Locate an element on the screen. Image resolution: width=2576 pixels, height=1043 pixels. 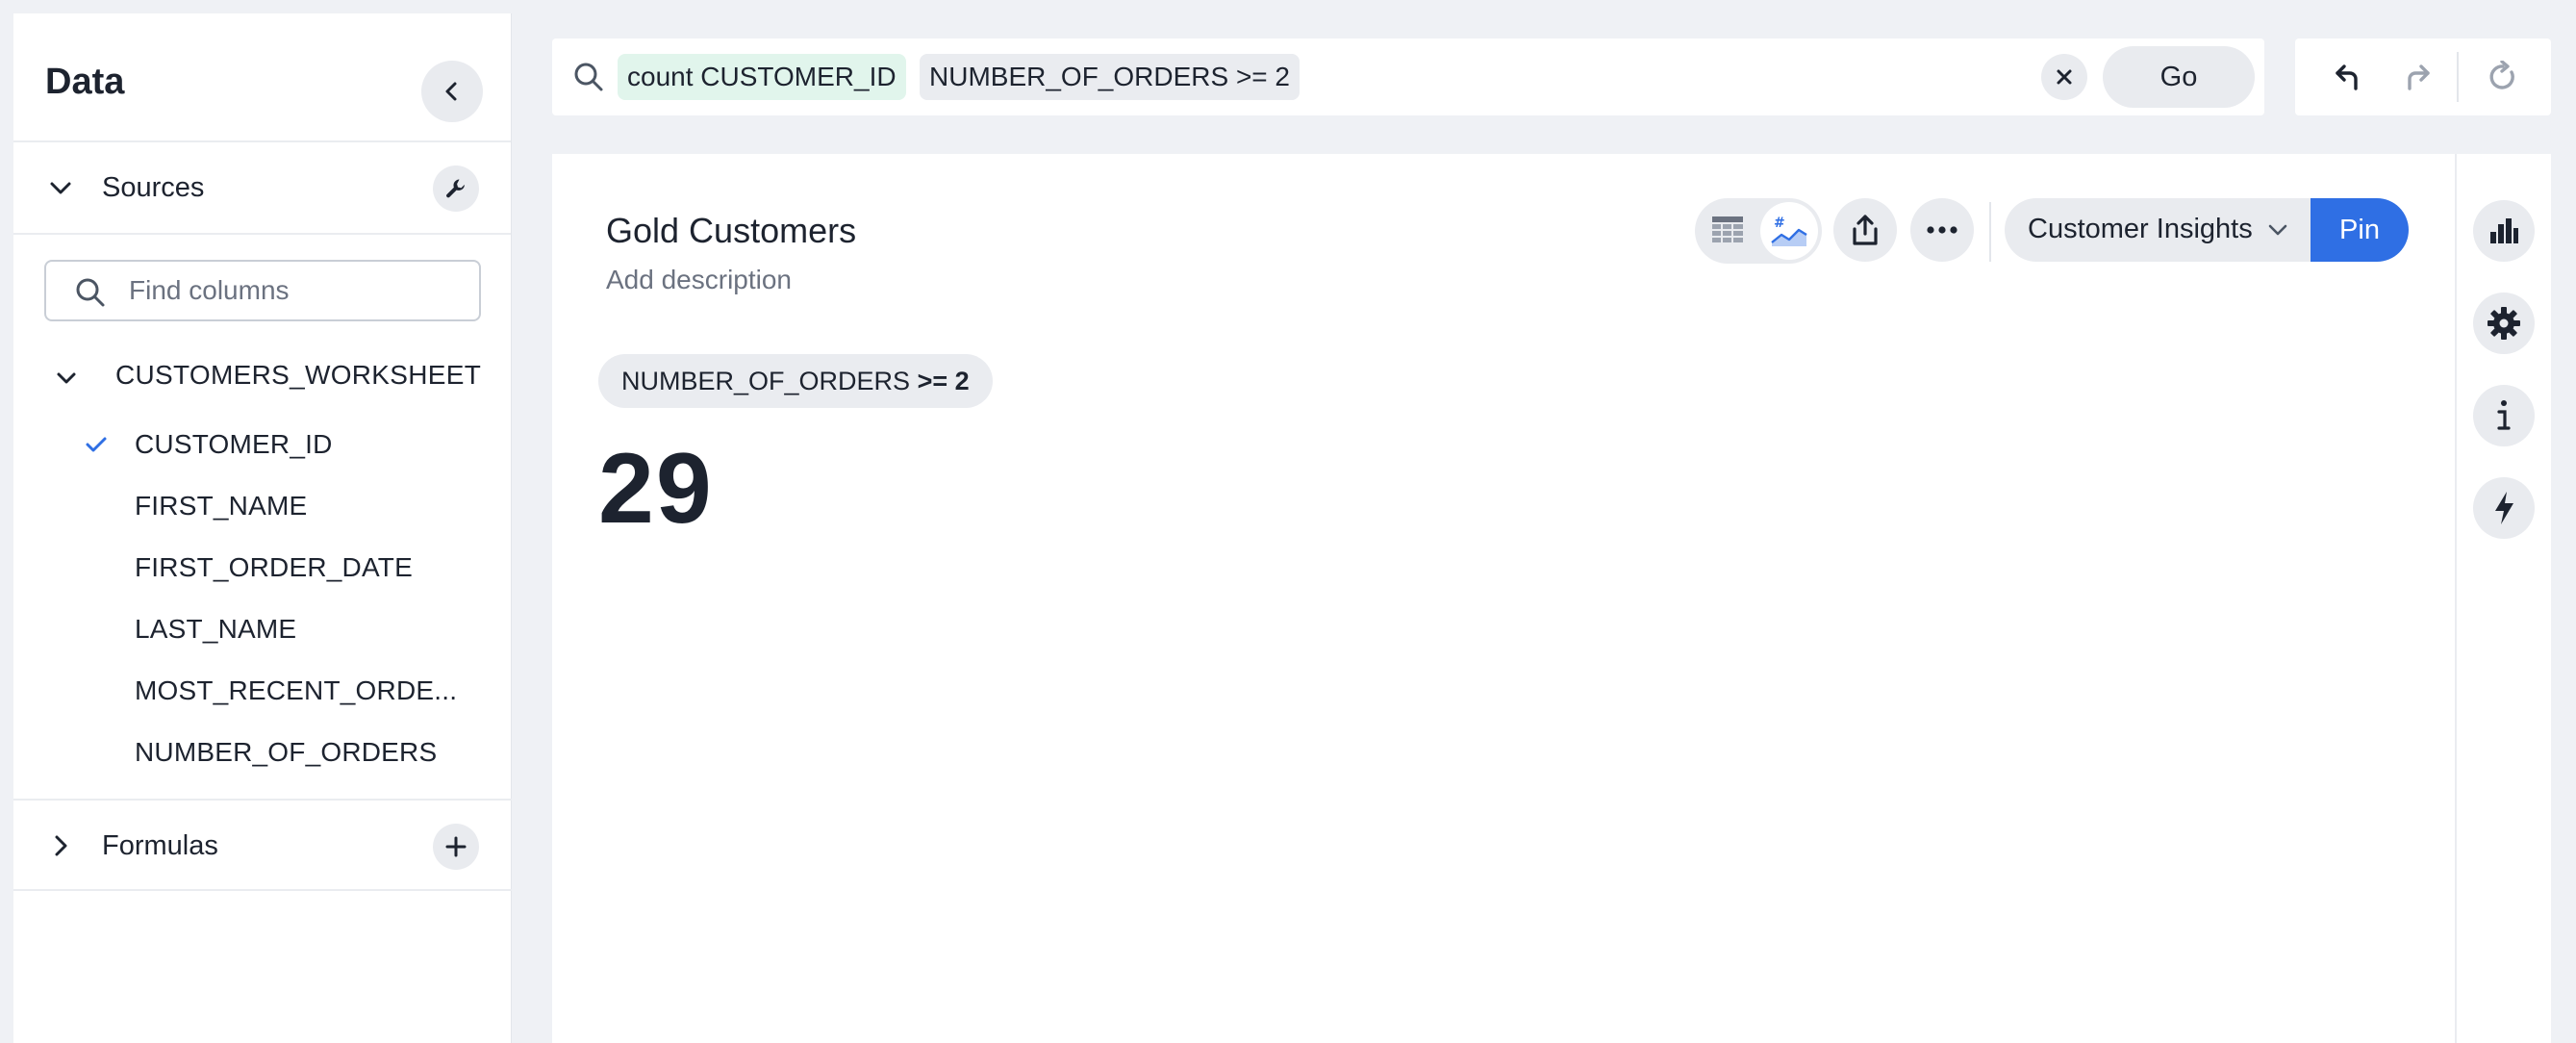
kpi-chart-icon: # is located at coordinates (1789, 231).